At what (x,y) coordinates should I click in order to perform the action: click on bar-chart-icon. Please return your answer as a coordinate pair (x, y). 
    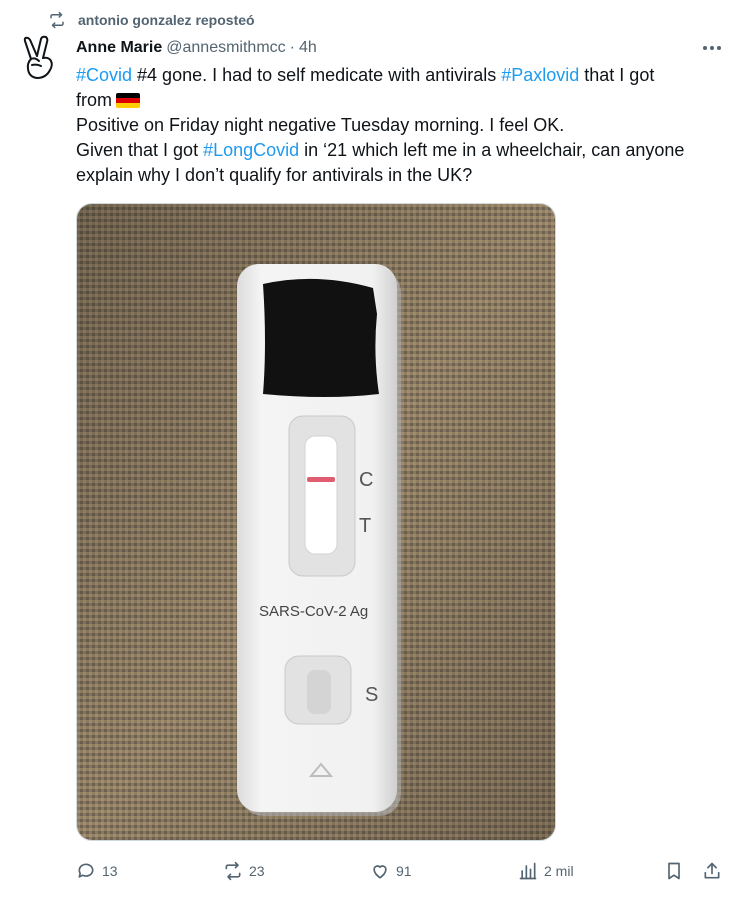
    Looking at the image, I should click on (528, 871).